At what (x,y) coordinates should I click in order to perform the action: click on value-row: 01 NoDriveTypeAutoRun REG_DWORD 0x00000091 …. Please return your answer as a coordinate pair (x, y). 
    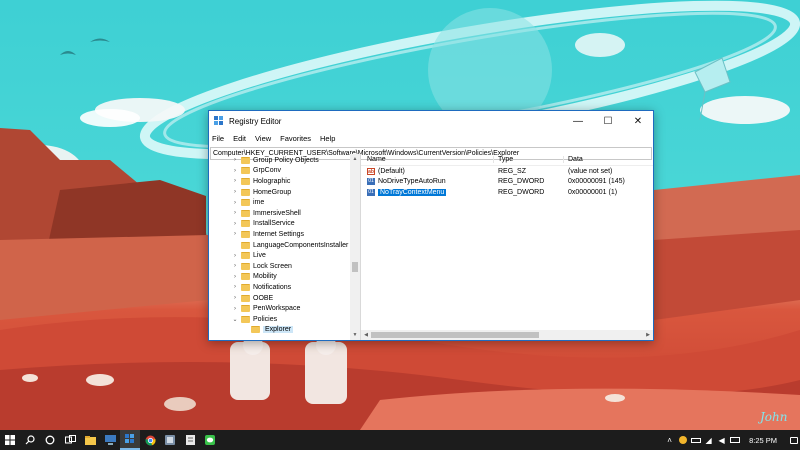
    Looking at the image, I should click on (507, 182).